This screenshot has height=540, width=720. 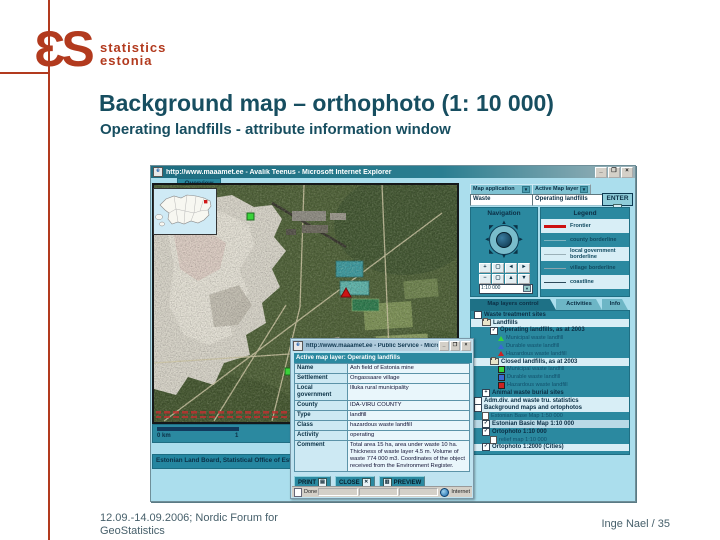 What do you see at coordinates (455, 345) in the screenshot?
I see `popup-maximize-button: ❐` at bounding box center [455, 345].